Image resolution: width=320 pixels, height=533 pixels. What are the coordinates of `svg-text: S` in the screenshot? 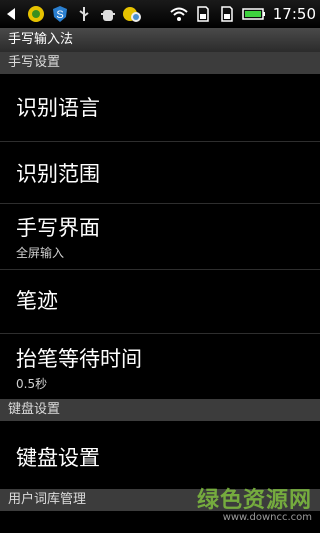 It's located at (59, 15).